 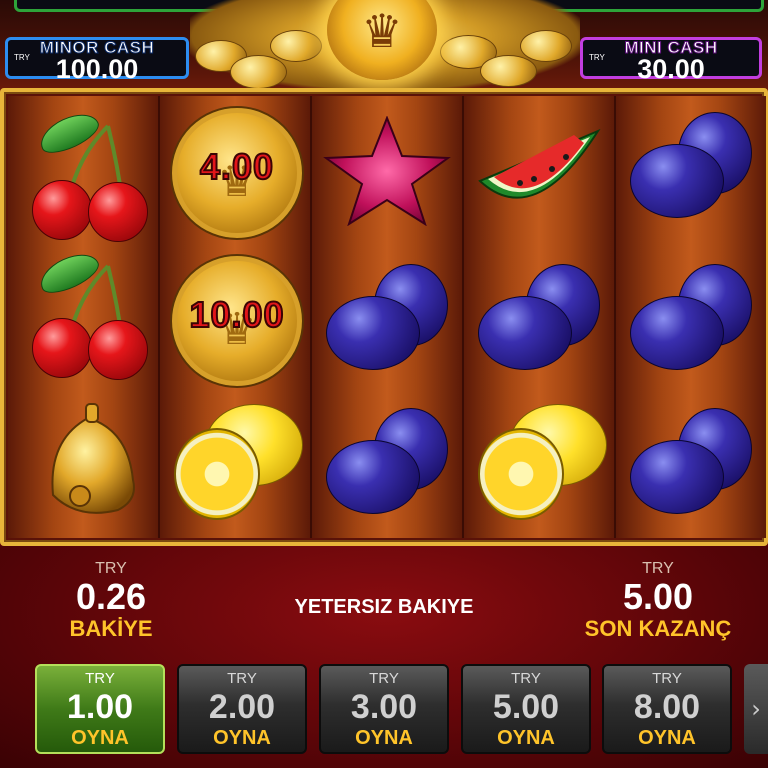 I want to click on bet-button-1: TRY 1.00 OYNA, so click(x=100, y=709).